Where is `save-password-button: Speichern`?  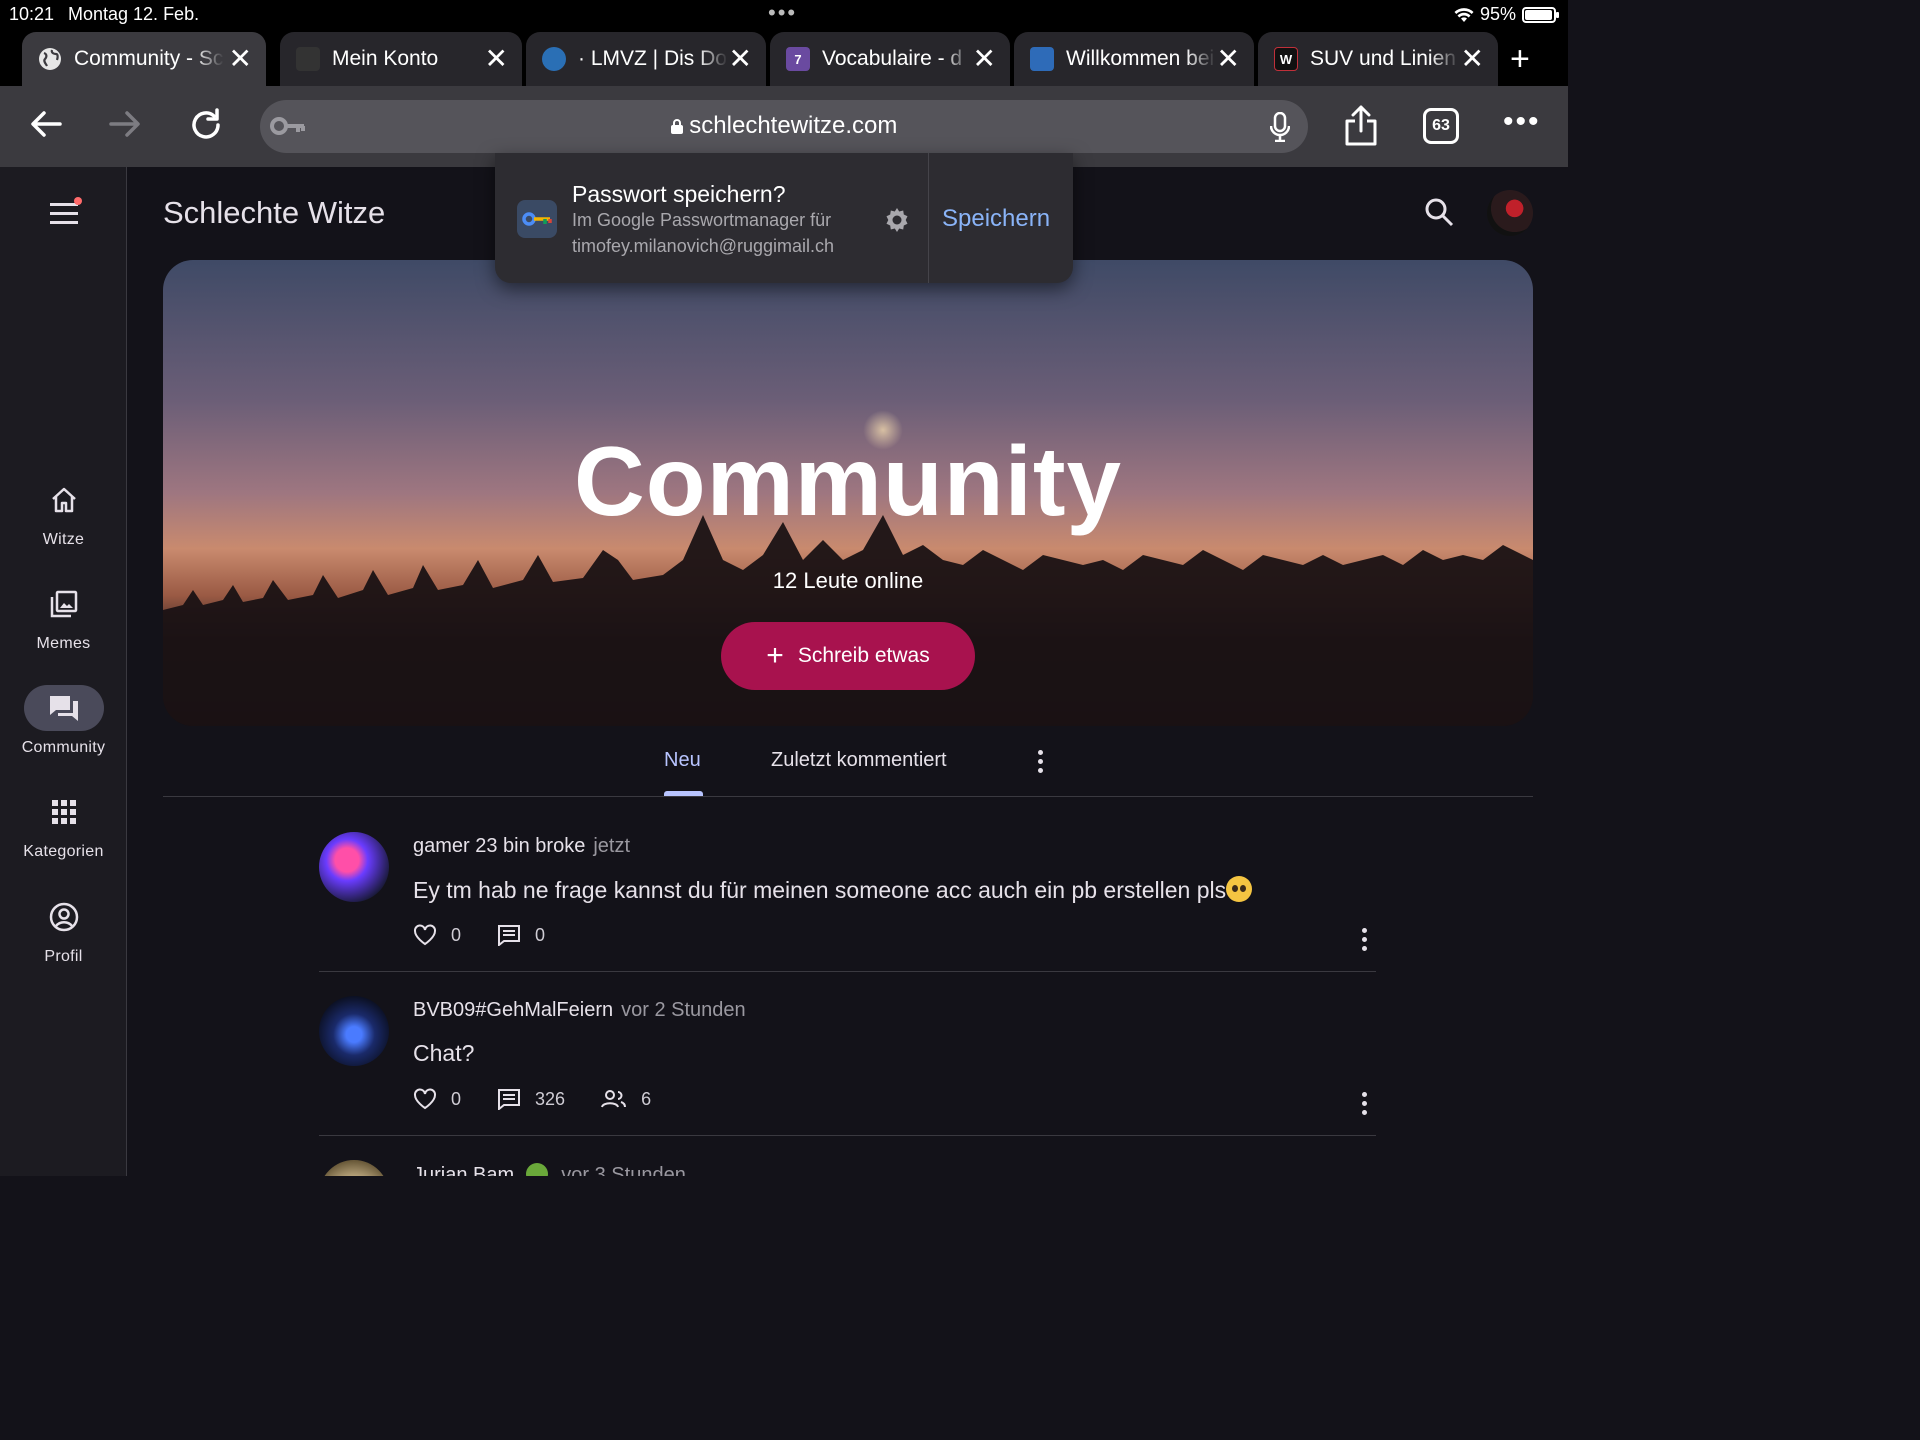 save-password-button: Speichern is located at coordinates (996, 219).